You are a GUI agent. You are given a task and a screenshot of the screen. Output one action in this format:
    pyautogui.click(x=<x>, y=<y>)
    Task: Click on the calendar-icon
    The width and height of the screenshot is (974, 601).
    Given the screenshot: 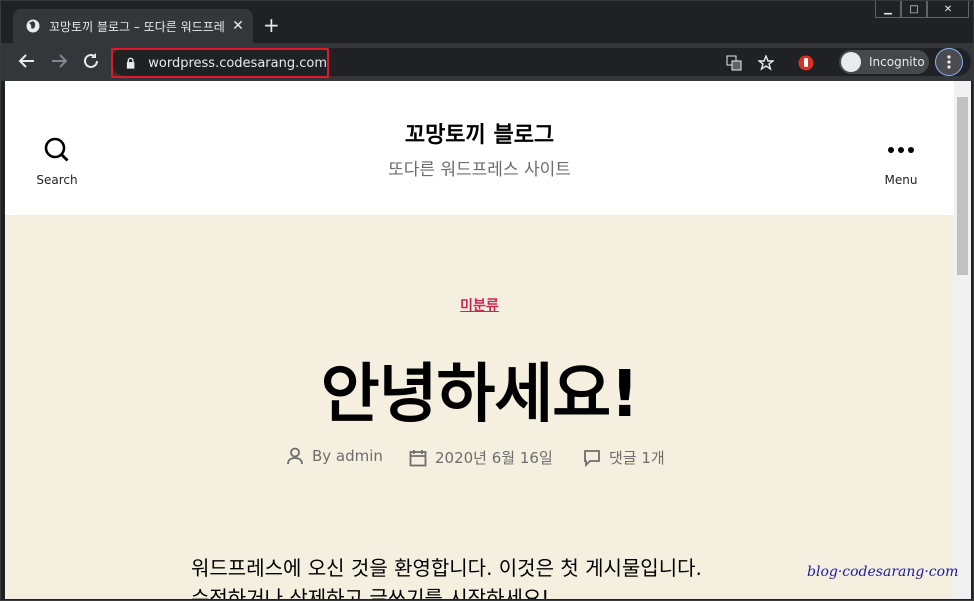 What is the action you would take?
    pyautogui.click(x=418, y=457)
    